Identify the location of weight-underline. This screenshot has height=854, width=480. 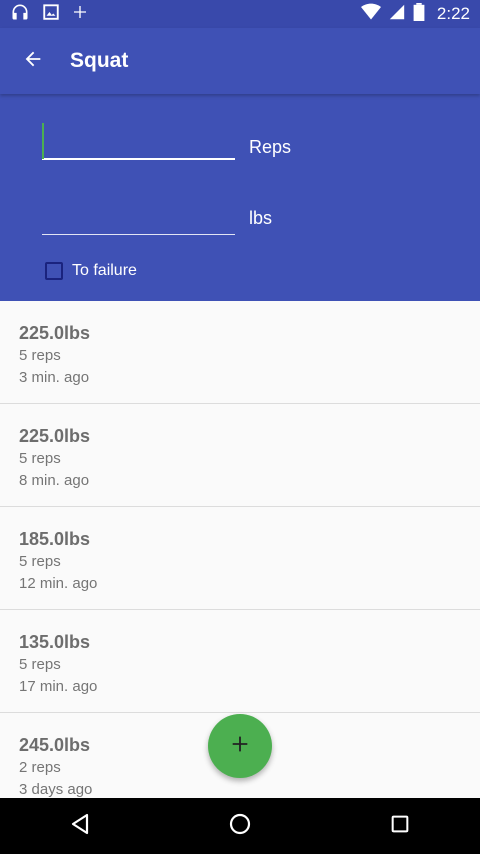
(138, 234).